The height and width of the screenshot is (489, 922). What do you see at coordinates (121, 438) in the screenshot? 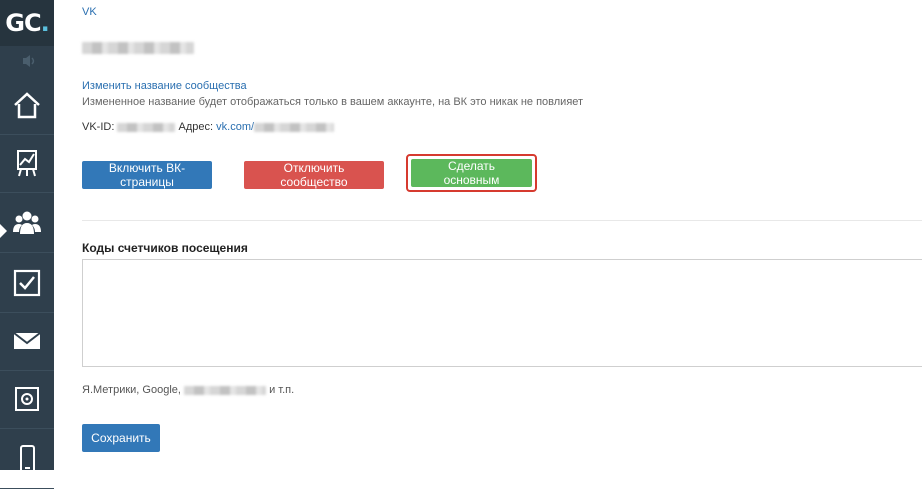
I see `save-button: Сохранить` at bounding box center [121, 438].